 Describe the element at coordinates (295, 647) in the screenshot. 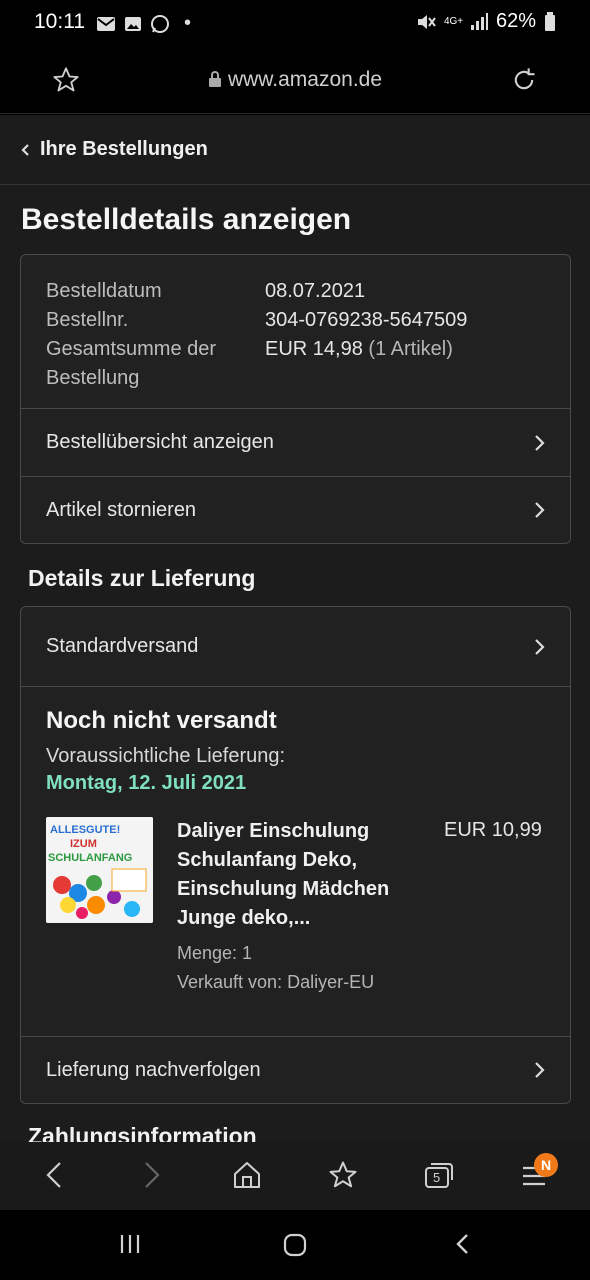

I see `shipping-method-link: Standardversand` at that location.